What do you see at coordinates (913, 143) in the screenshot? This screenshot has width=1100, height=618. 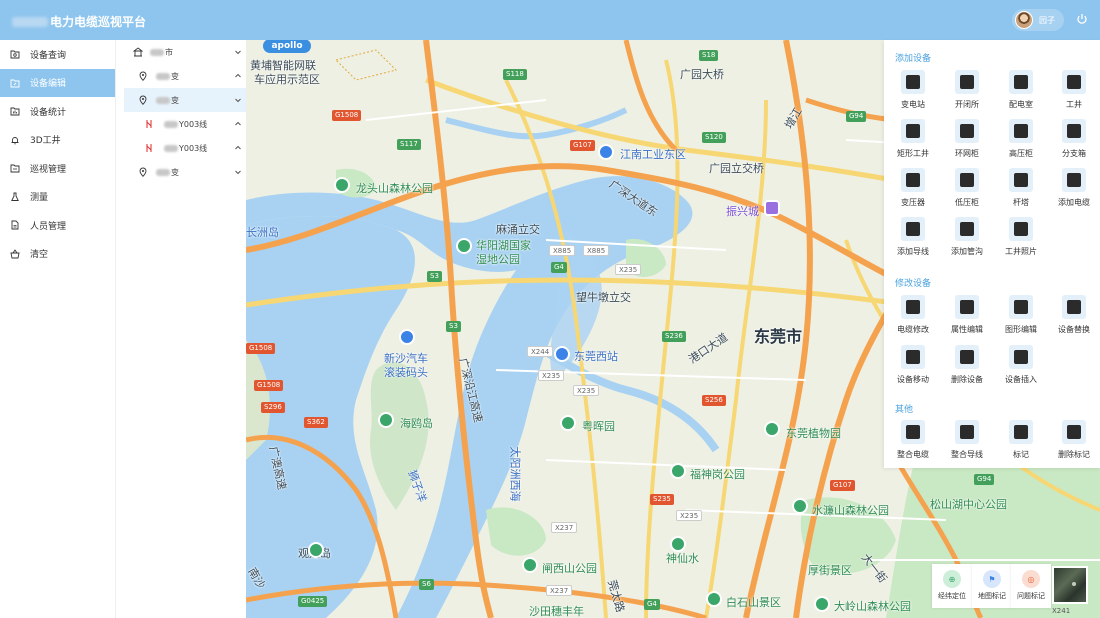 I see `tool-rect-well-button: 矩形工井` at bounding box center [913, 143].